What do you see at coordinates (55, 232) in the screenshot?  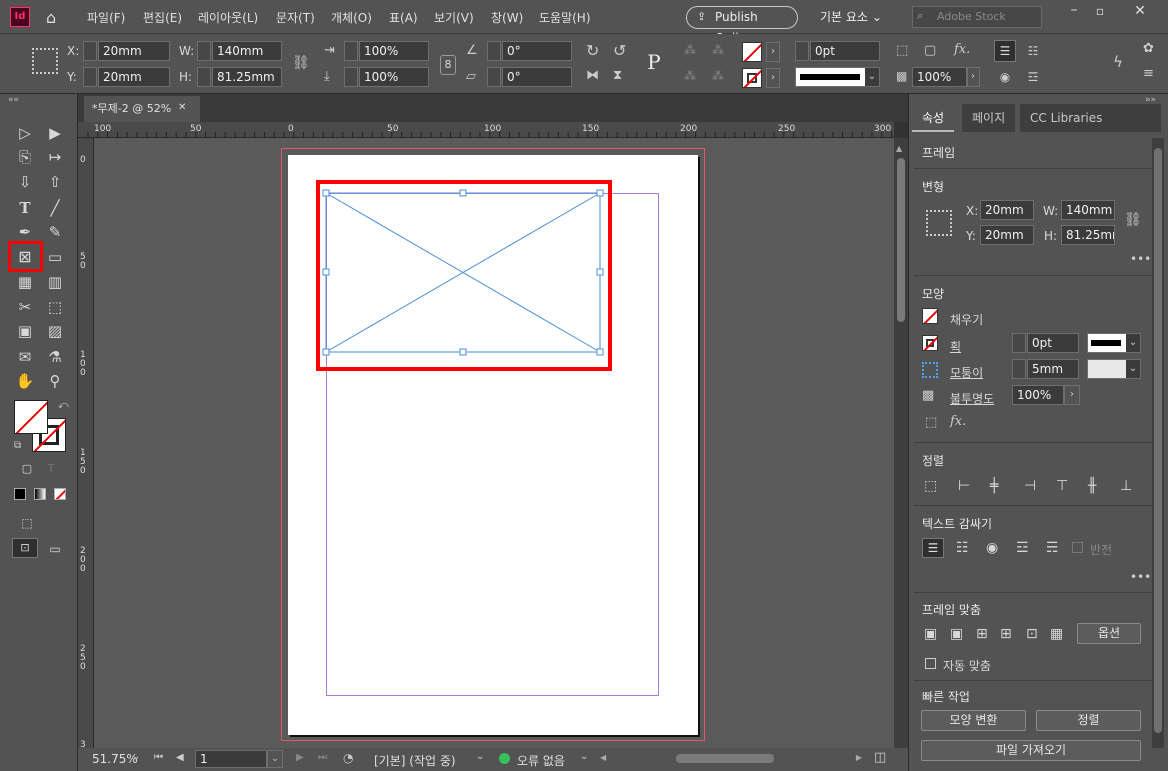 I see `pencil-tool: ✎` at bounding box center [55, 232].